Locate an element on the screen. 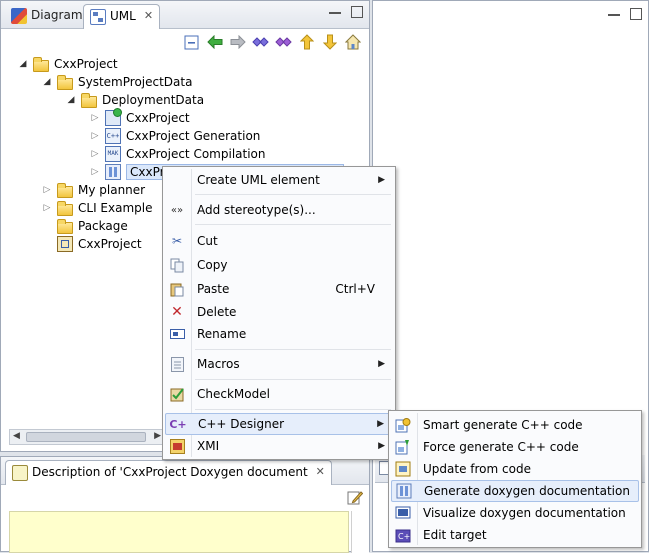 Image resolution: width=649 pixels, height=553 pixels. menu-item-create-uml-element: Create UML element ▶ is located at coordinates (279, 180).